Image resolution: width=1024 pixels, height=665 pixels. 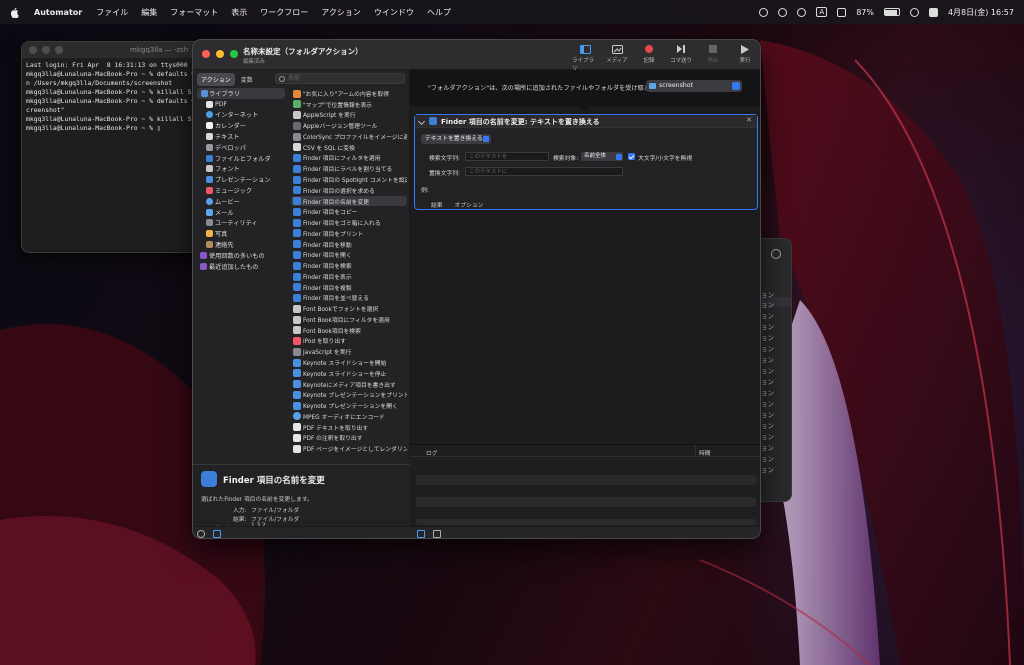 What do you see at coordinates (349, 158) in the screenshot?
I see `action-item: Finder 項目にフィルタを適用` at bounding box center [349, 158].